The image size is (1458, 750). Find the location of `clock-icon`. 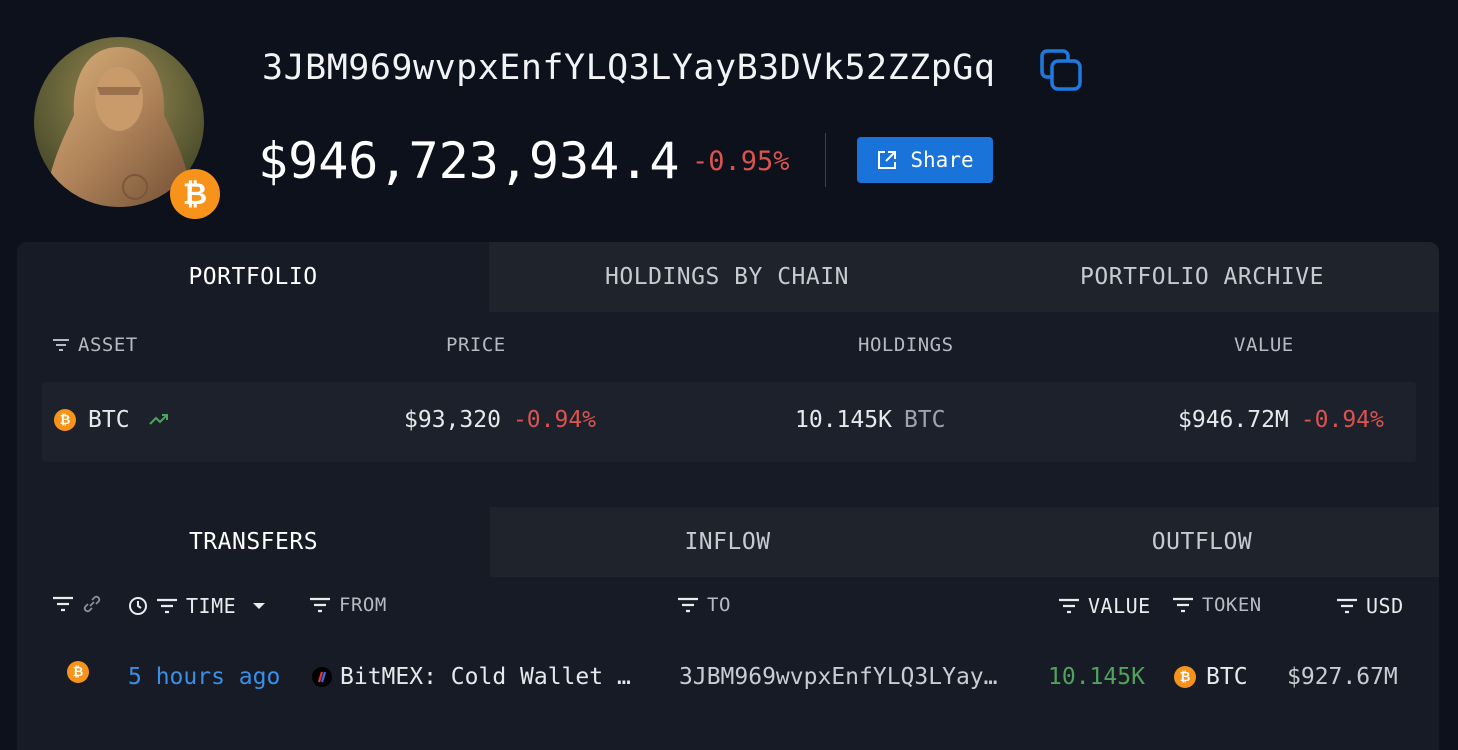

clock-icon is located at coordinates (138, 606).